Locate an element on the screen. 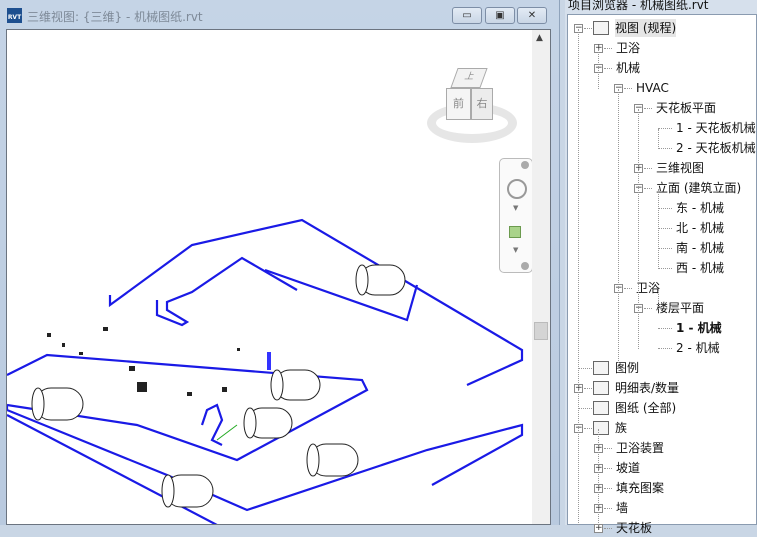  families-icon is located at coordinates (601, 428).